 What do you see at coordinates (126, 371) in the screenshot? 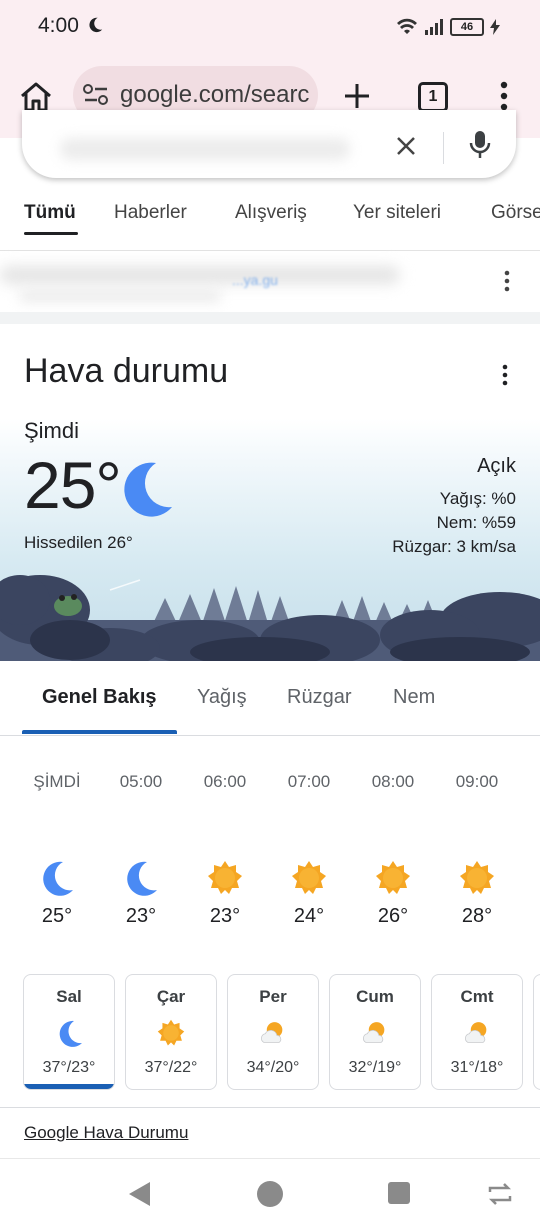
I see `weather-title: Hava durumu` at bounding box center [126, 371].